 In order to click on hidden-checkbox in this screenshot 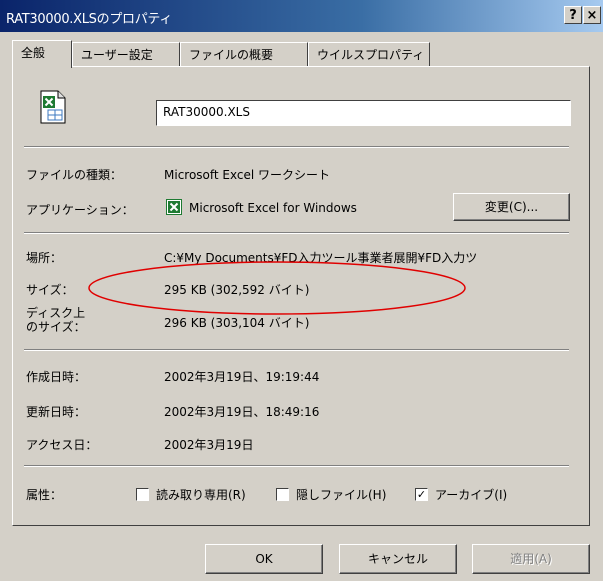, I will do `click(282, 494)`.